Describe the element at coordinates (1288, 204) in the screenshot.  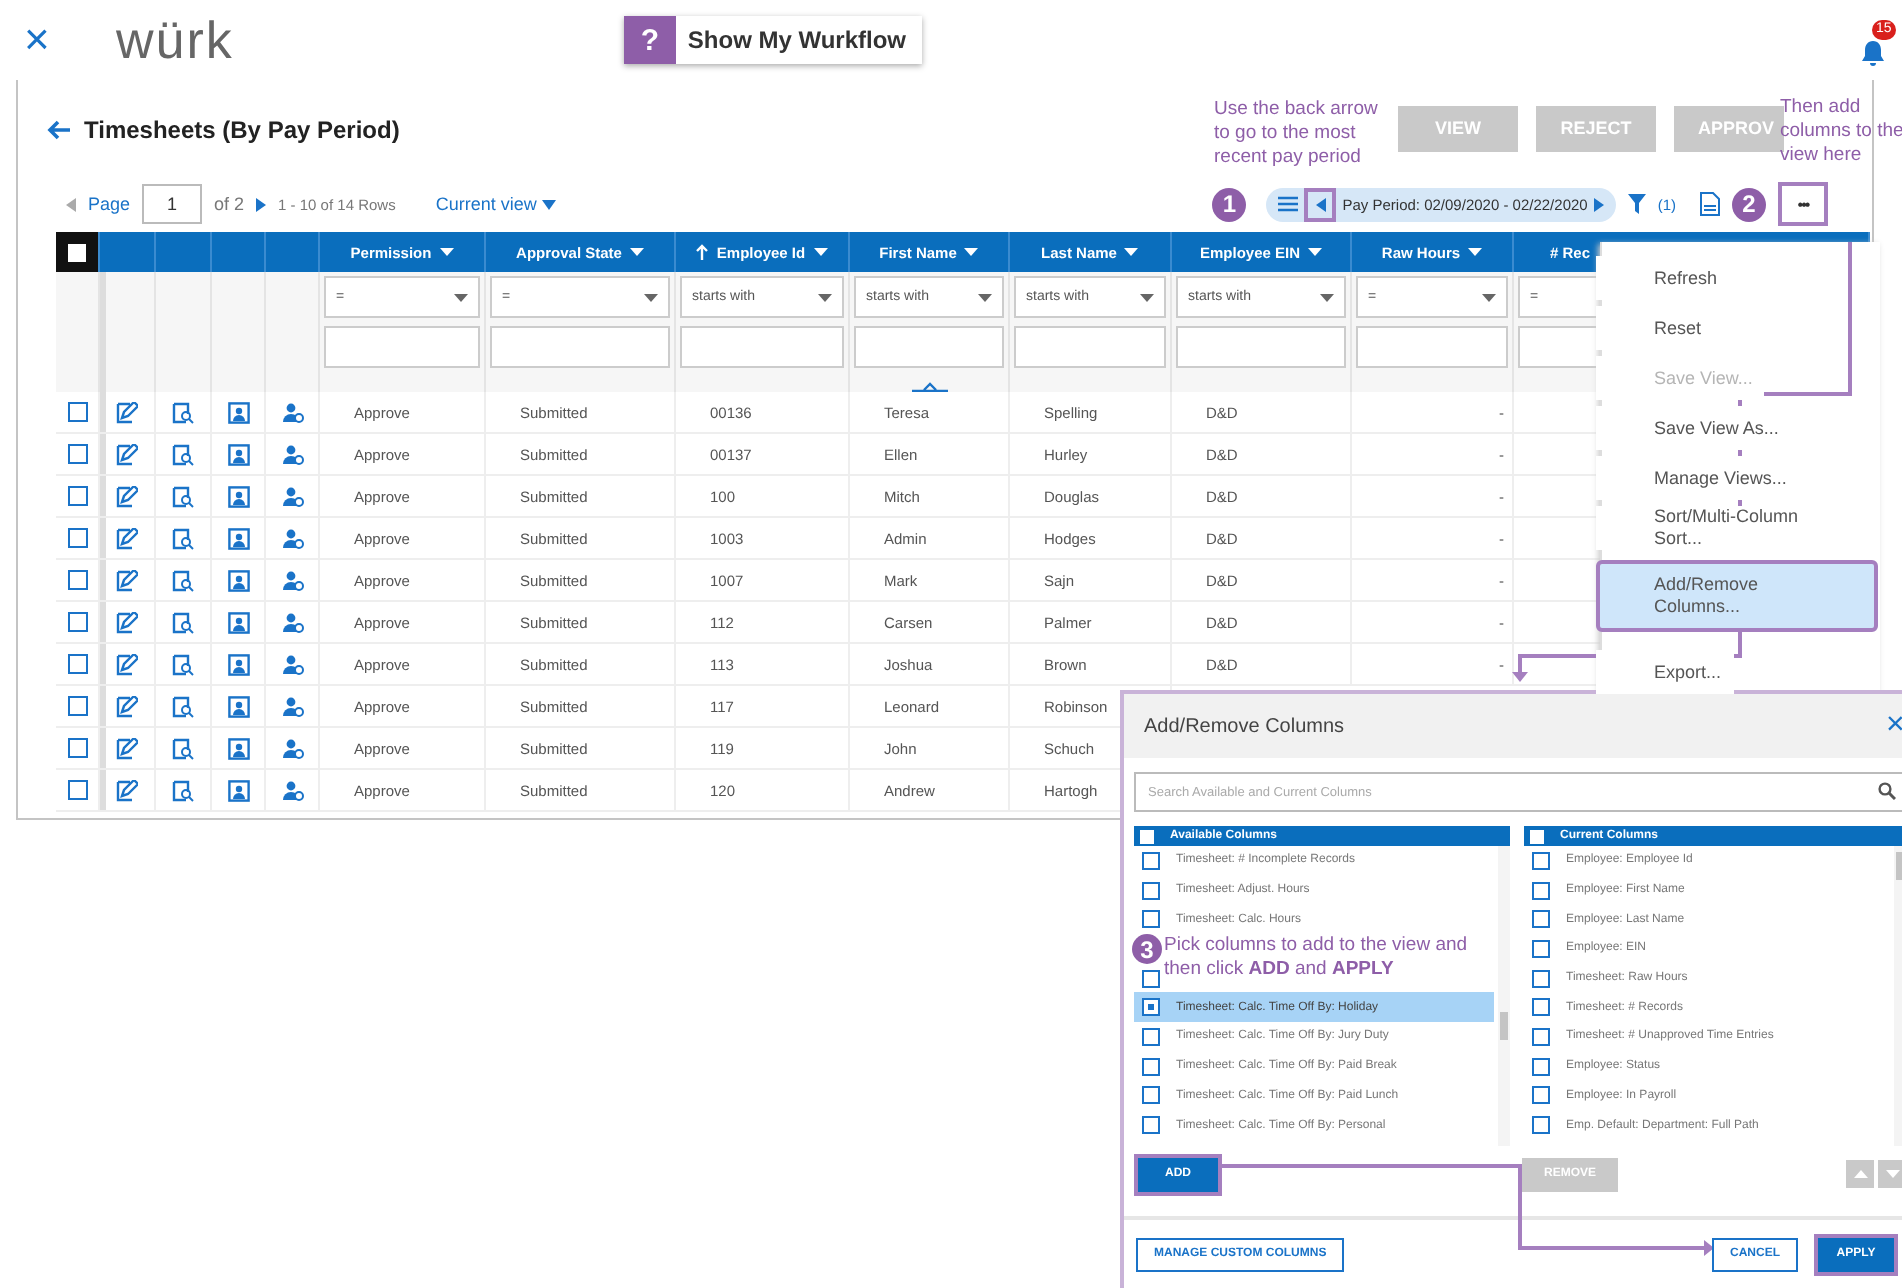
I see `list-icon` at that location.